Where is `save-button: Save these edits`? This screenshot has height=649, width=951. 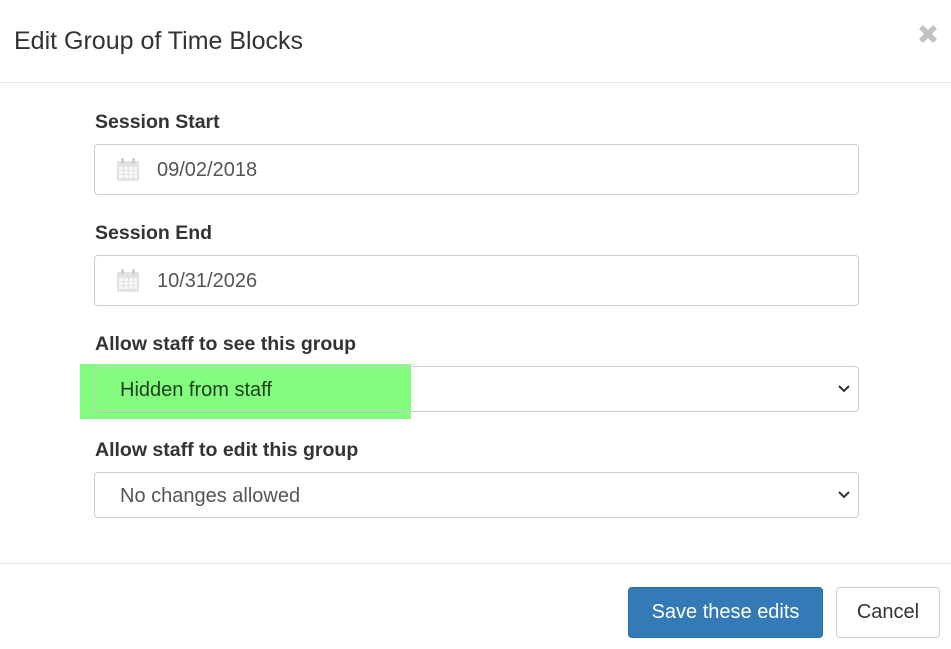 save-button: Save these edits is located at coordinates (725, 612).